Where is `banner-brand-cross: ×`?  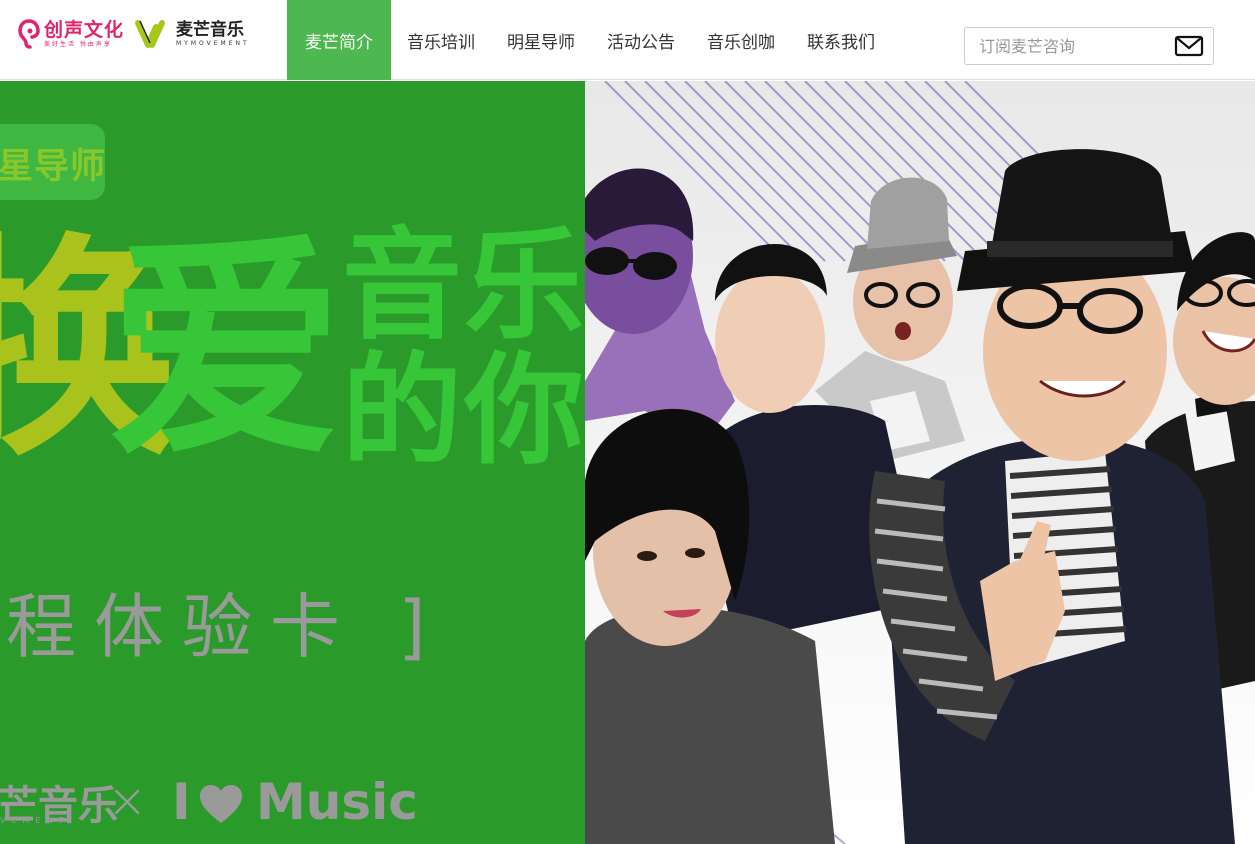
banner-brand-cross: × is located at coordinates (127, 801).